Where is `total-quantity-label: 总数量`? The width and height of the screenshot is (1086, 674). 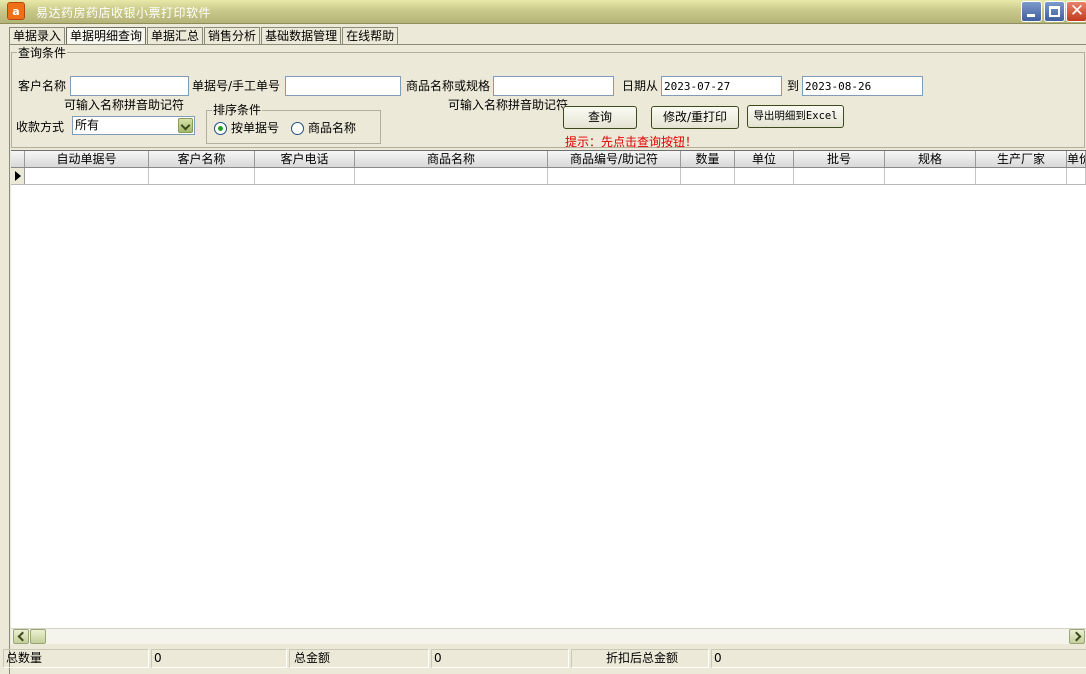 total-quantity-label: 总数量 is located at coordinates (76, 658).